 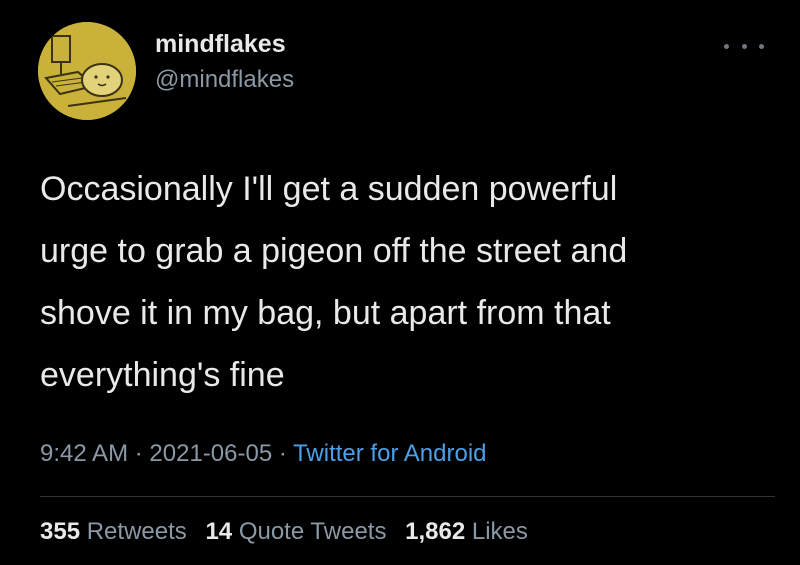 What do you see at coordinates (499, 531) in the screenshot?
I see `likes-label: Likes` at bounding box center [499, 531].